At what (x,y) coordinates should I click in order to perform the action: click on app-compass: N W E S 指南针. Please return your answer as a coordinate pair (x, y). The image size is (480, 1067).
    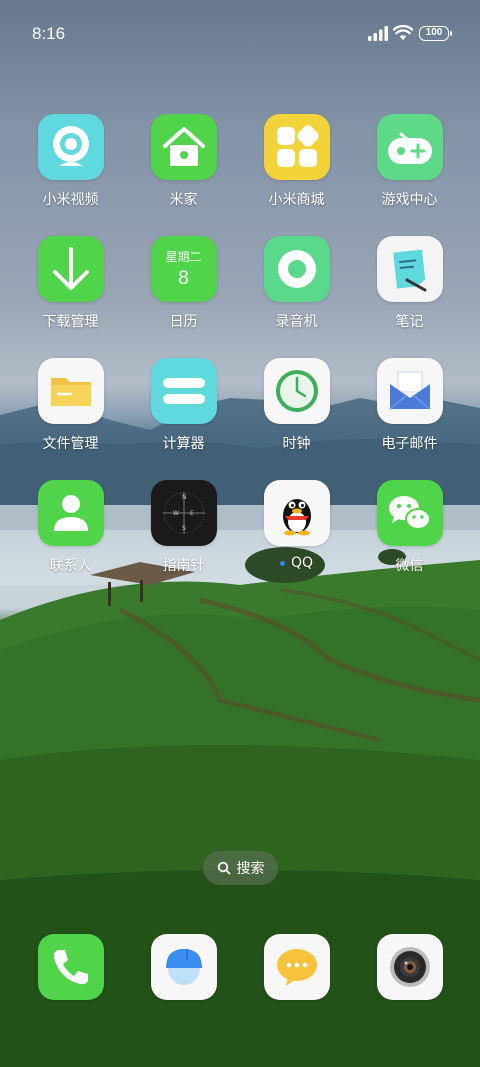
    Looking at the image, I should click on (183, 541).